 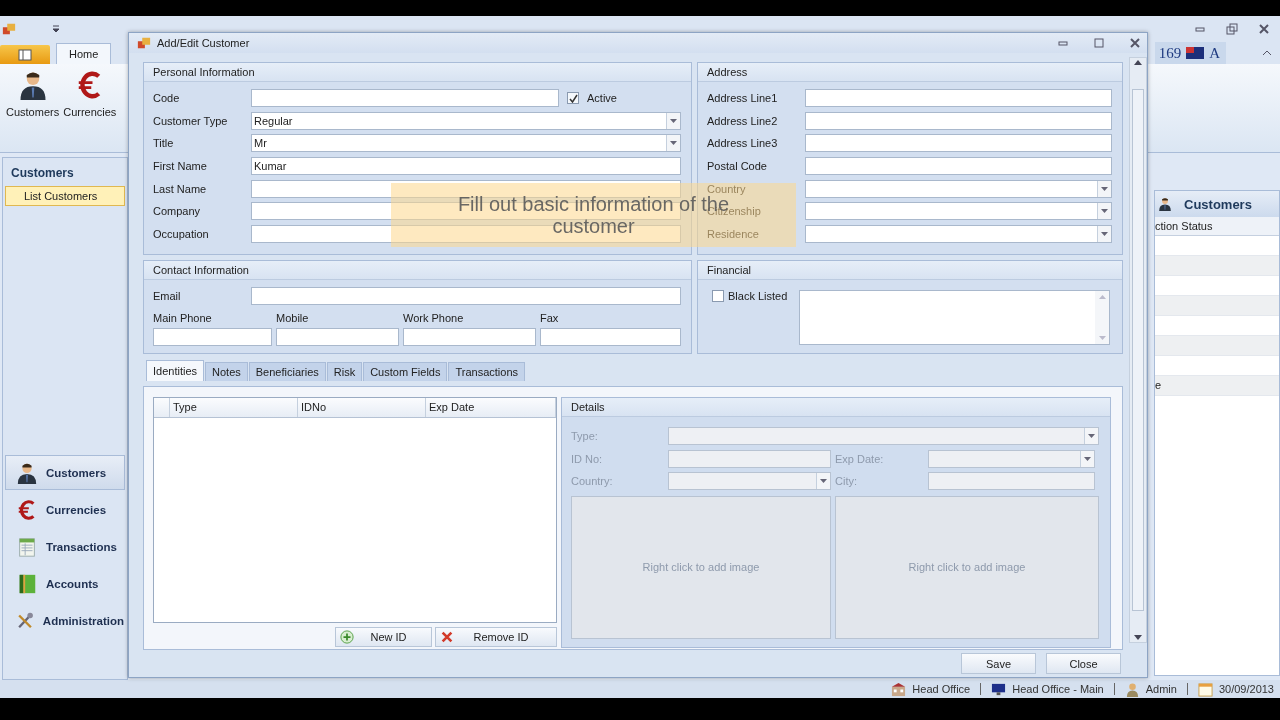 I want to click on checkbox-label: Black Listed, so click(x=758, y=296).